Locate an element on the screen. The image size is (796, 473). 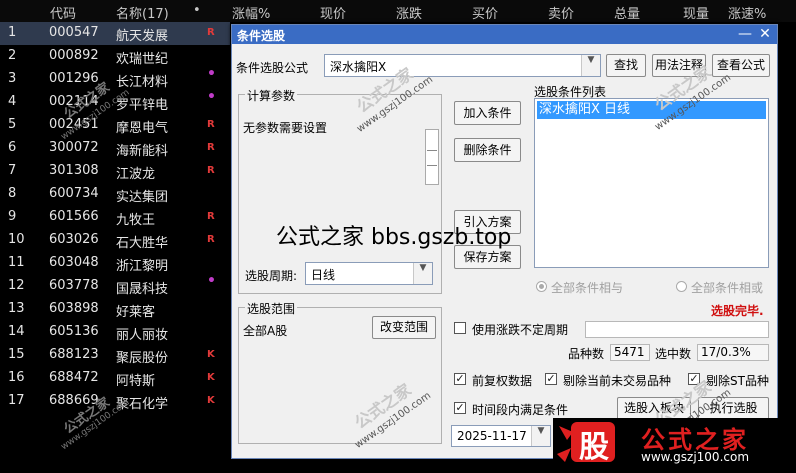
stock-name: 长江材料 is located at coordinates (142, 82).